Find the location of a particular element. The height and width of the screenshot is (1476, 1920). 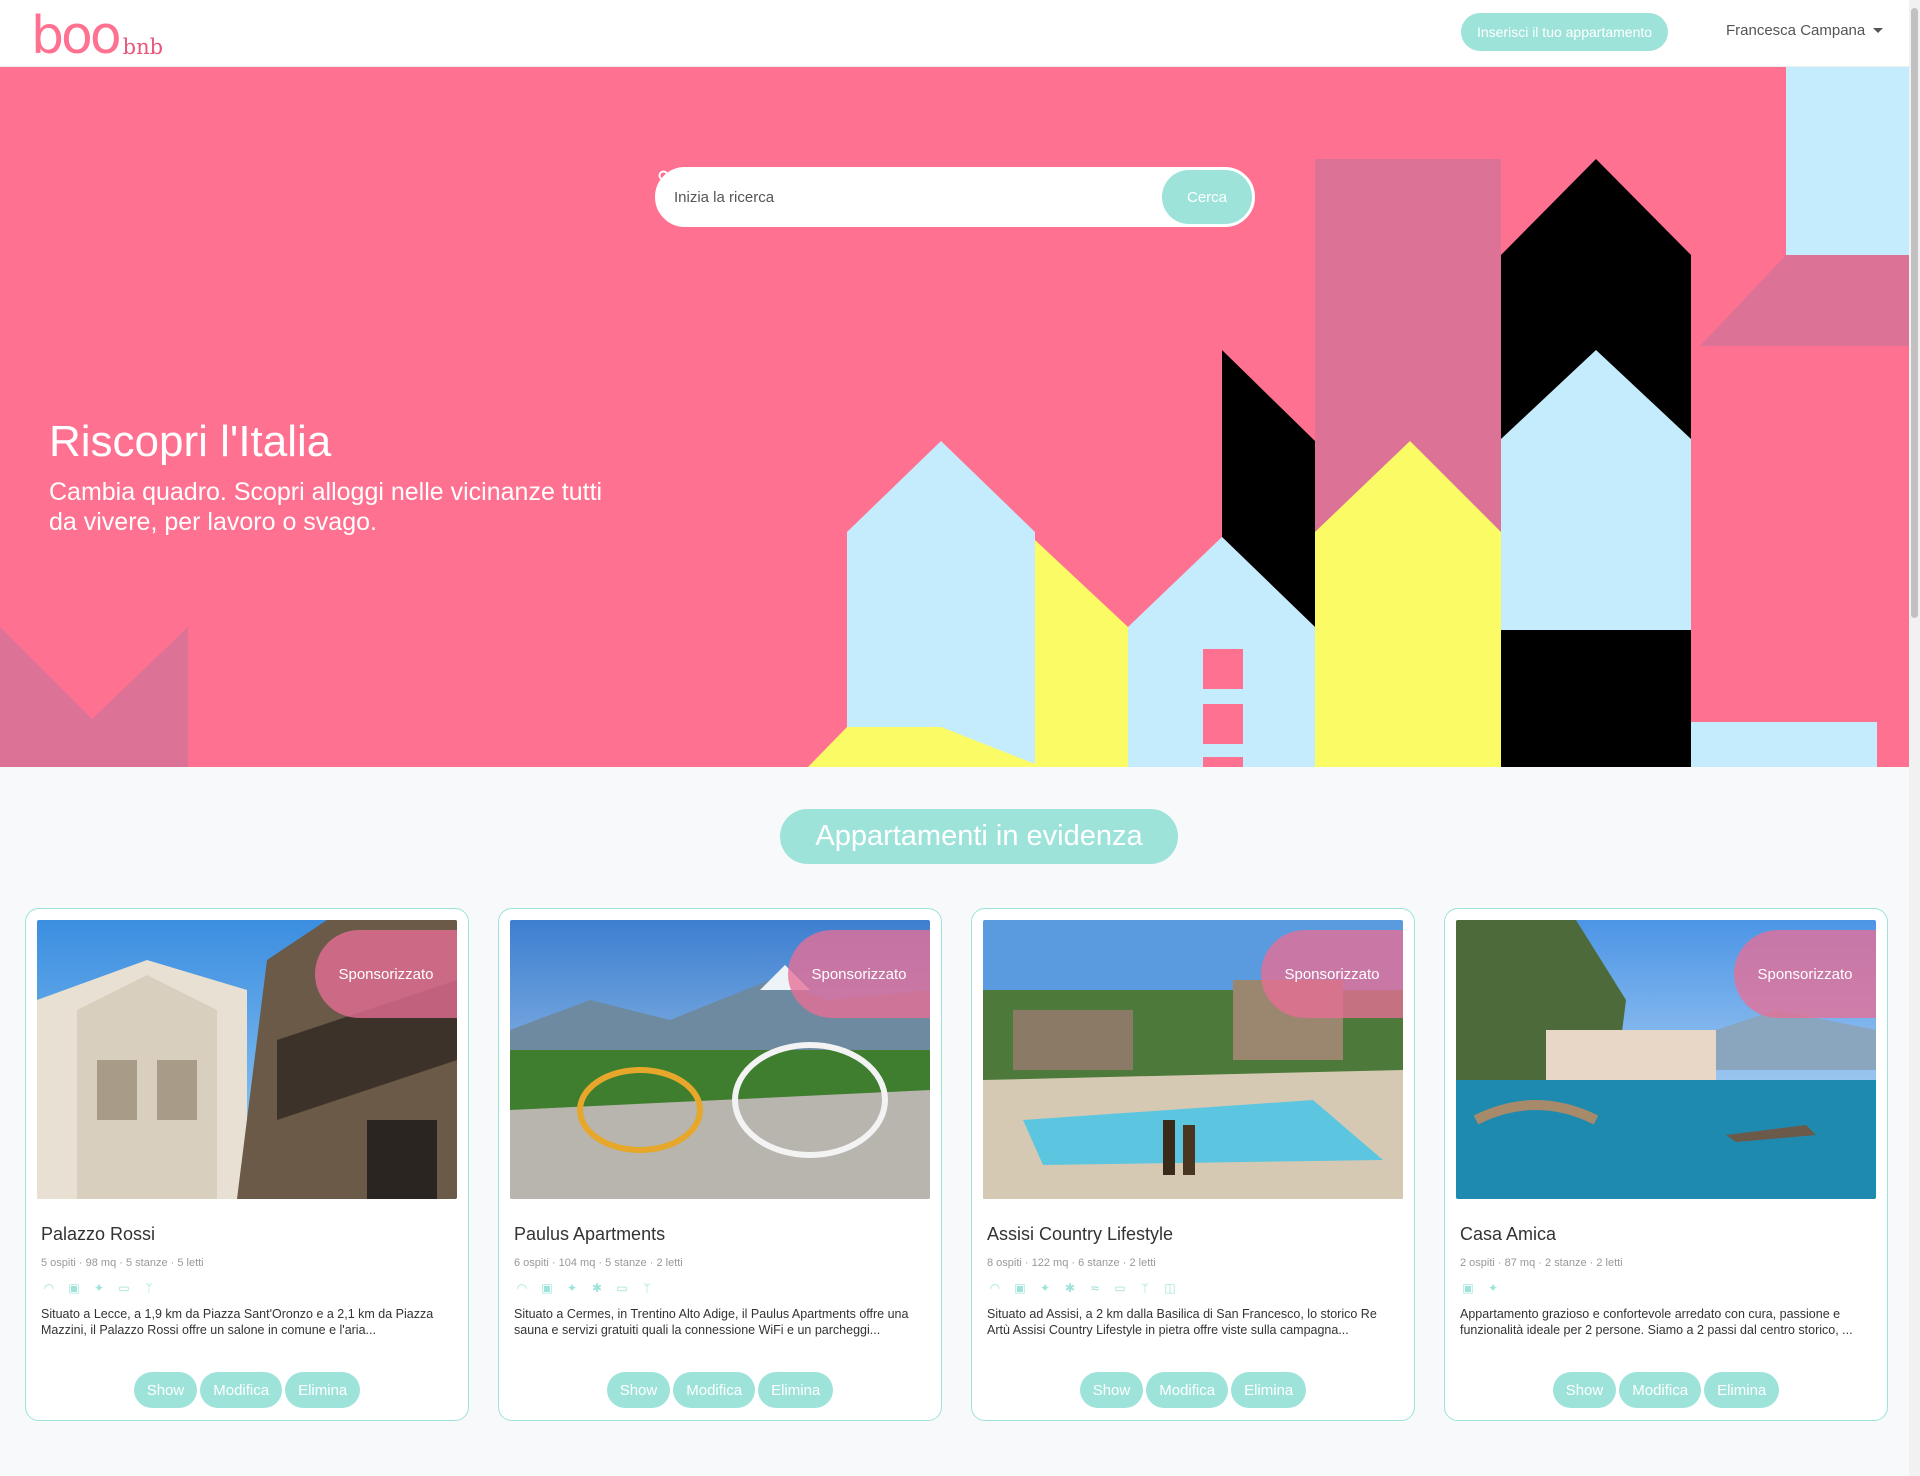

apartment-title: Palazzo Rossi is located at coordinates (98, 1234).